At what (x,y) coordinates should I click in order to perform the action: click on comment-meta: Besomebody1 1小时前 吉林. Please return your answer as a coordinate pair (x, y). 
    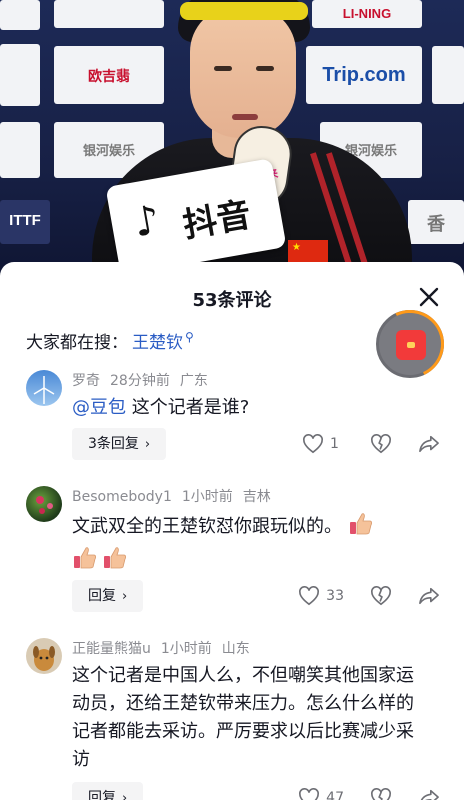
    Looking at the image, I should click on (176, 496).